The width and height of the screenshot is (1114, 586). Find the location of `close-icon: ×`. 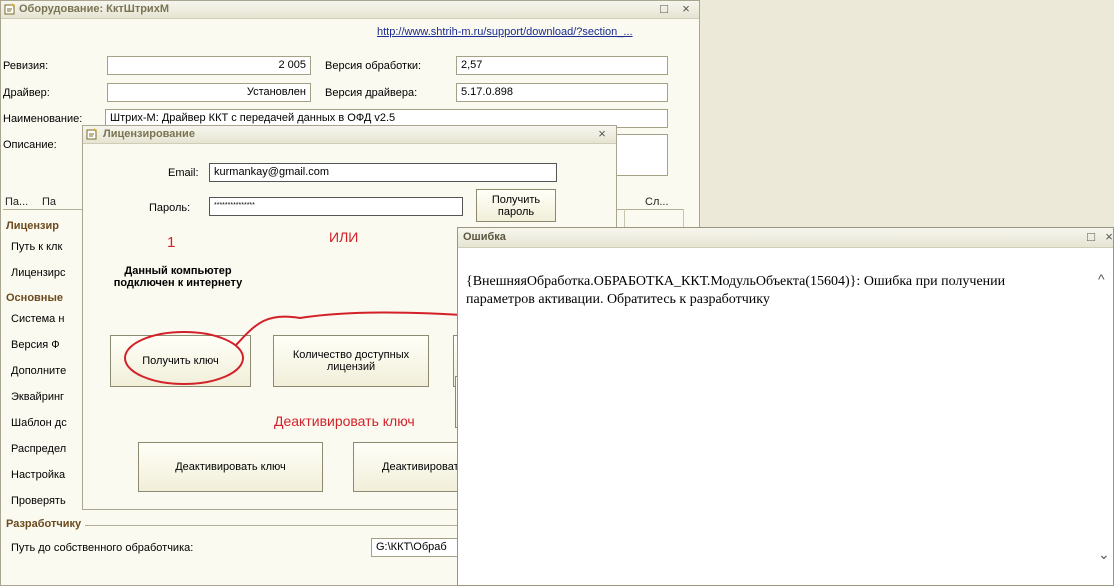

close-icon: × is located at coordinates (1108, 237).